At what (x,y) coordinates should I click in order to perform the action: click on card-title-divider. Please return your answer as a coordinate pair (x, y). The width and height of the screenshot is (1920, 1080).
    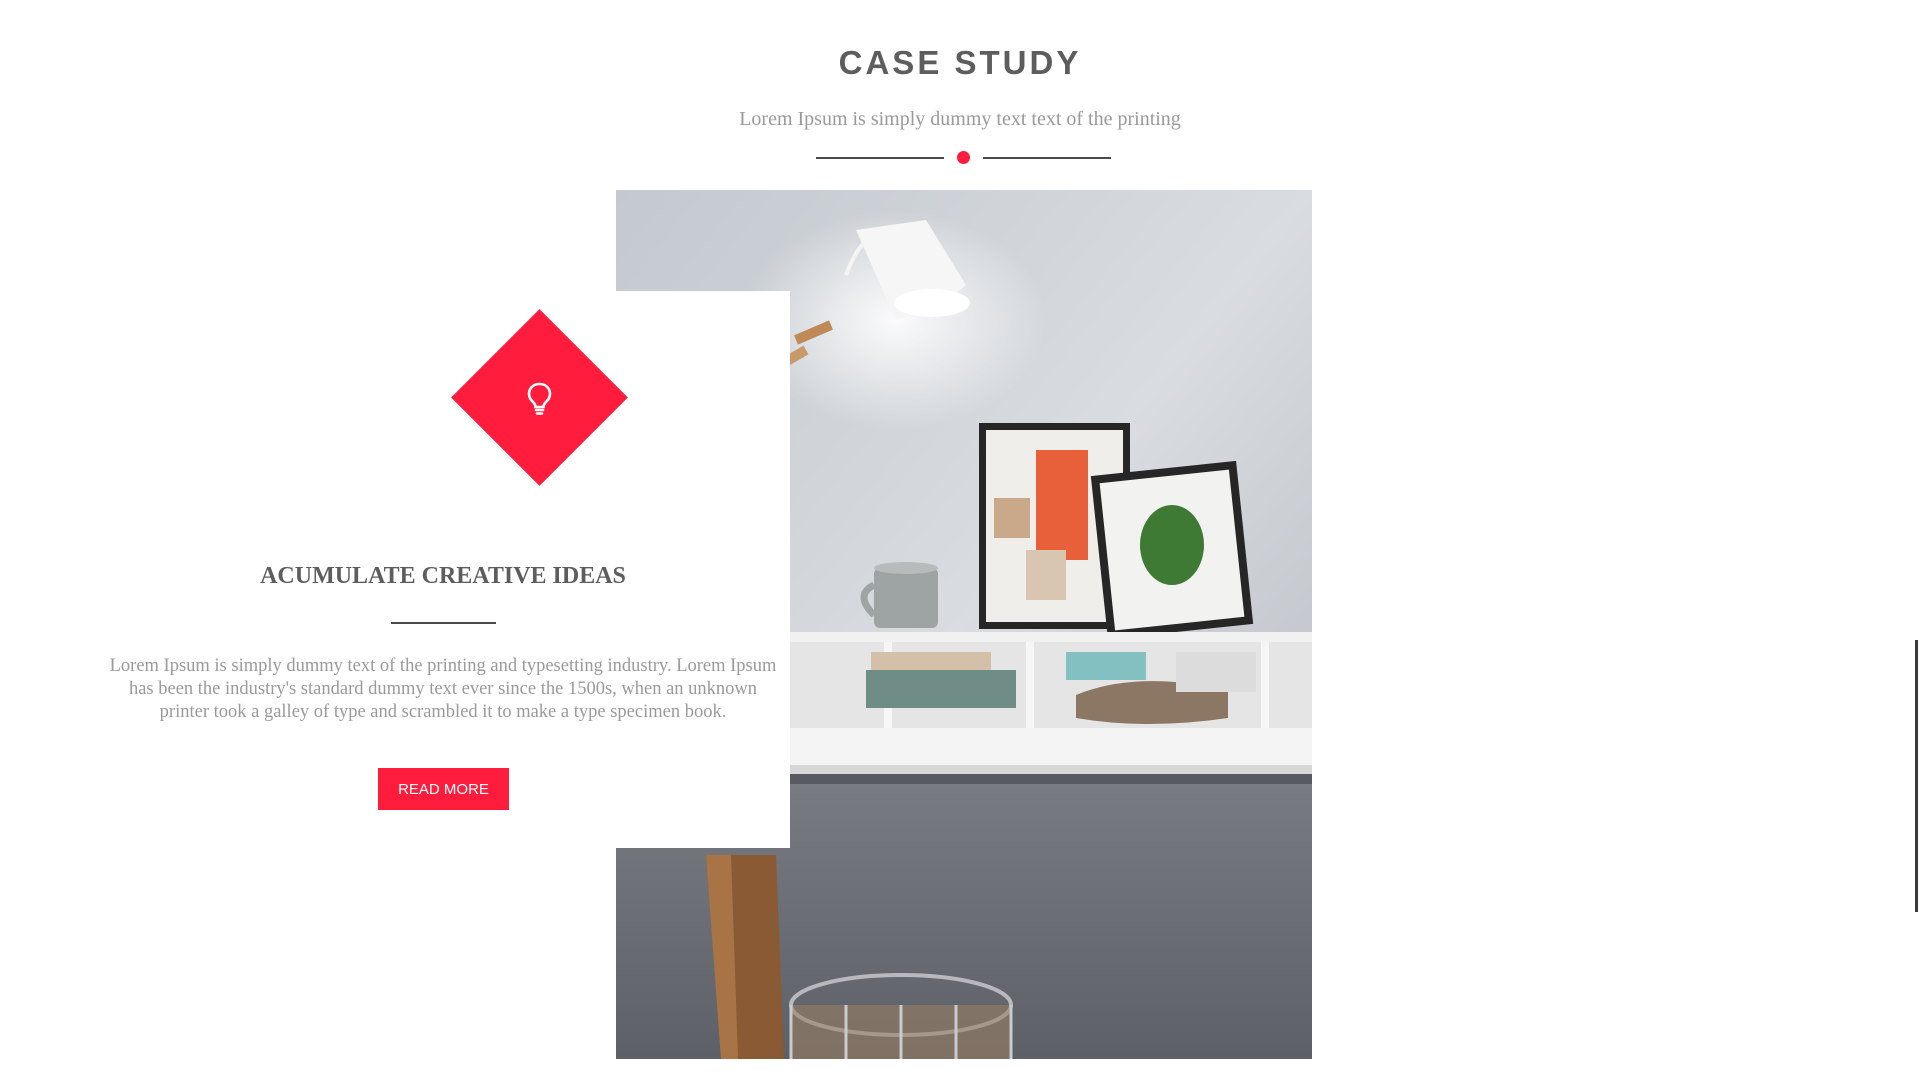
    Looking at the image, I should click on (443, 623).